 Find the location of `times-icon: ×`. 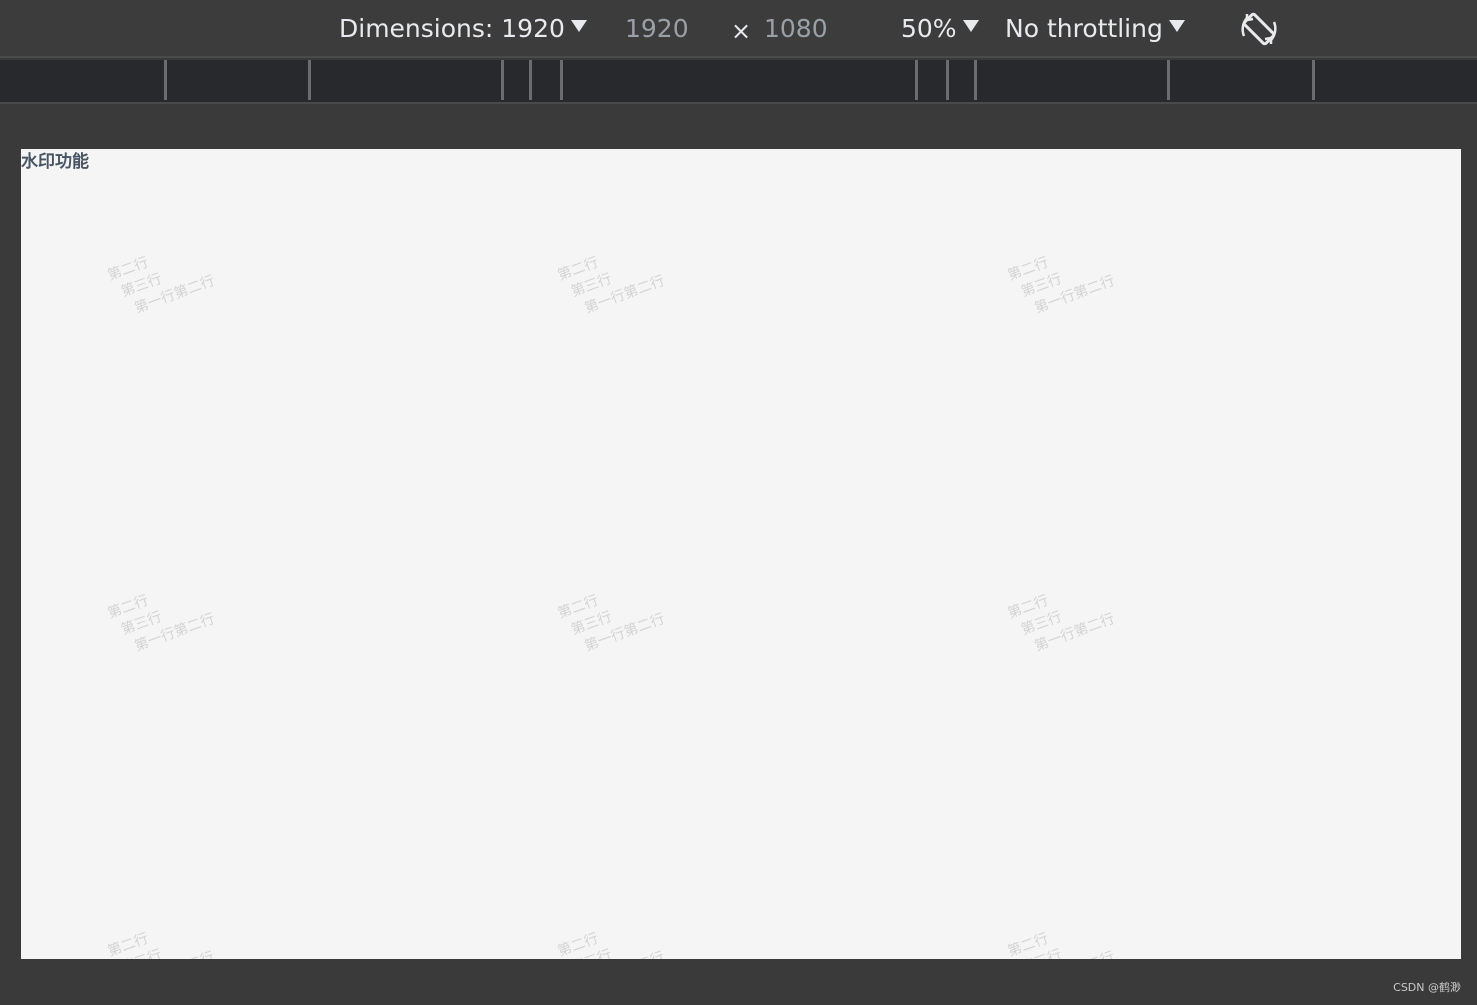

times-icon: × is located at coordinates (741, 31).